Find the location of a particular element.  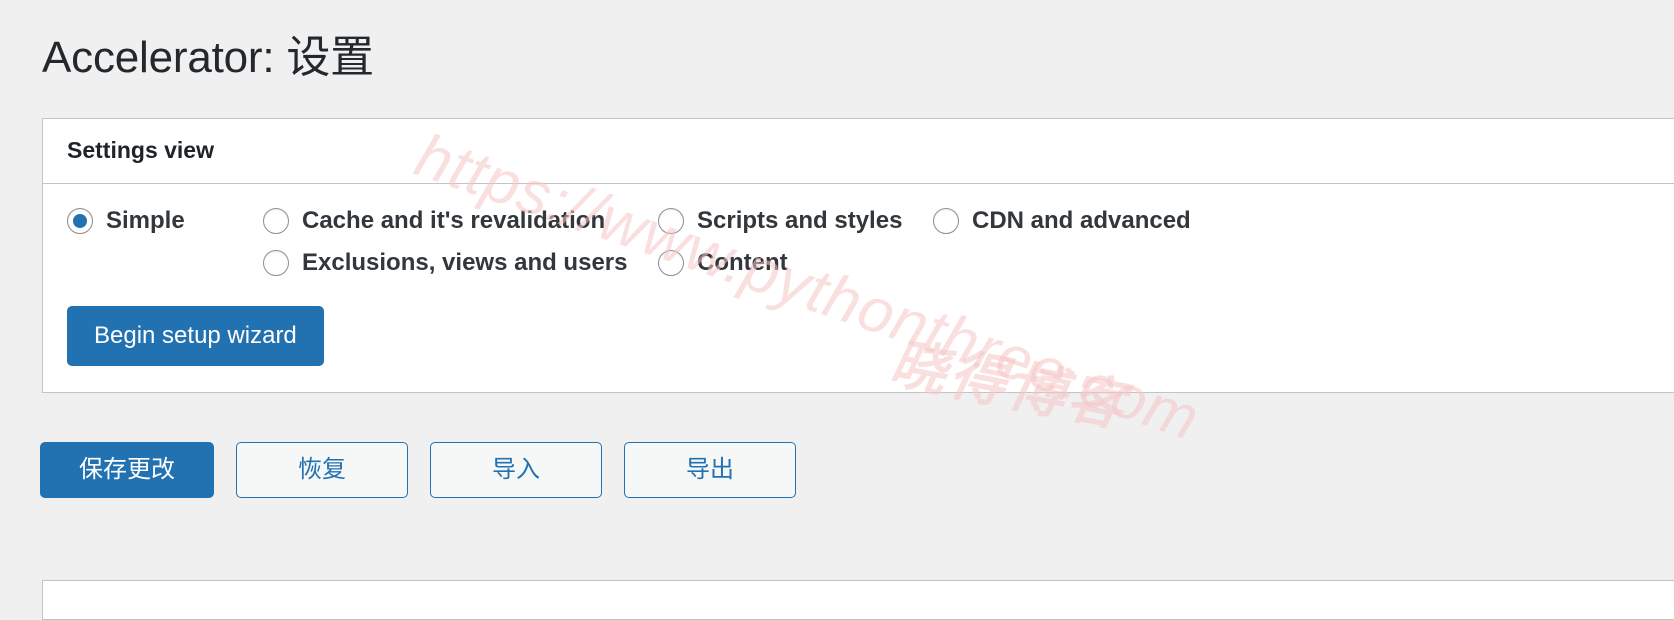

action-bar: 保存更改 恢复 导入 导出 is located at coordinates (418, 470).